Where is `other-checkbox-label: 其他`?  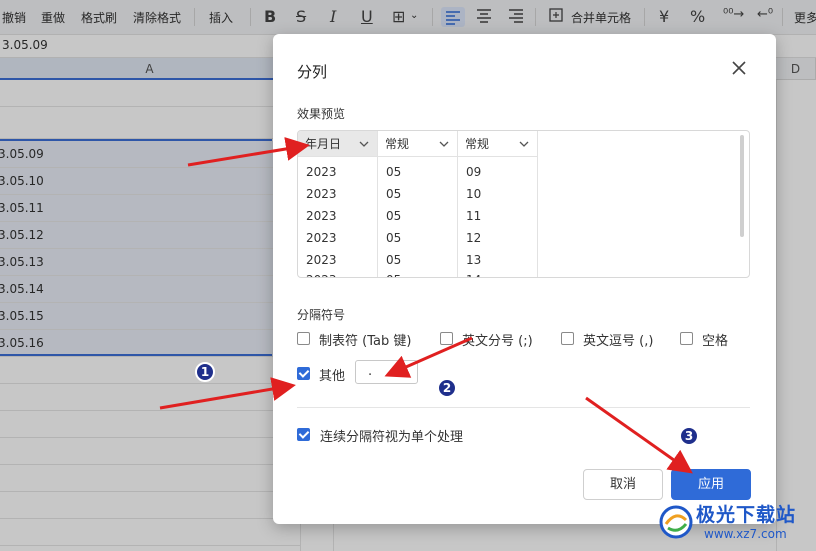
other-checkbox-label: 其他 is located at coordinates (332, 374).